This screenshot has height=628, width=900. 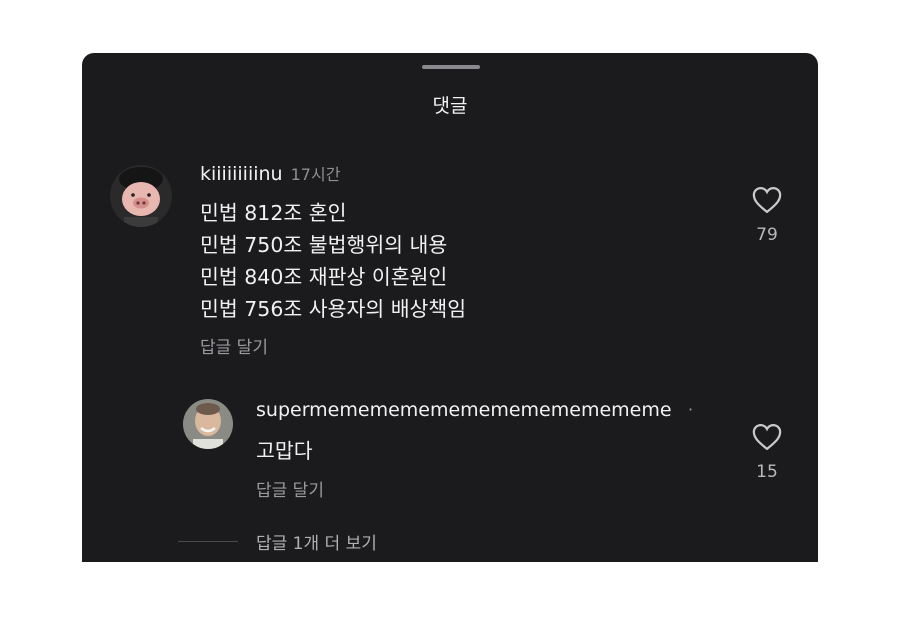 What do you see at coordinates (333, 309) in the screenshot?
I see `comment-line: 민법 756조 사용자의 배상책임` at bounding box center [333, 309].